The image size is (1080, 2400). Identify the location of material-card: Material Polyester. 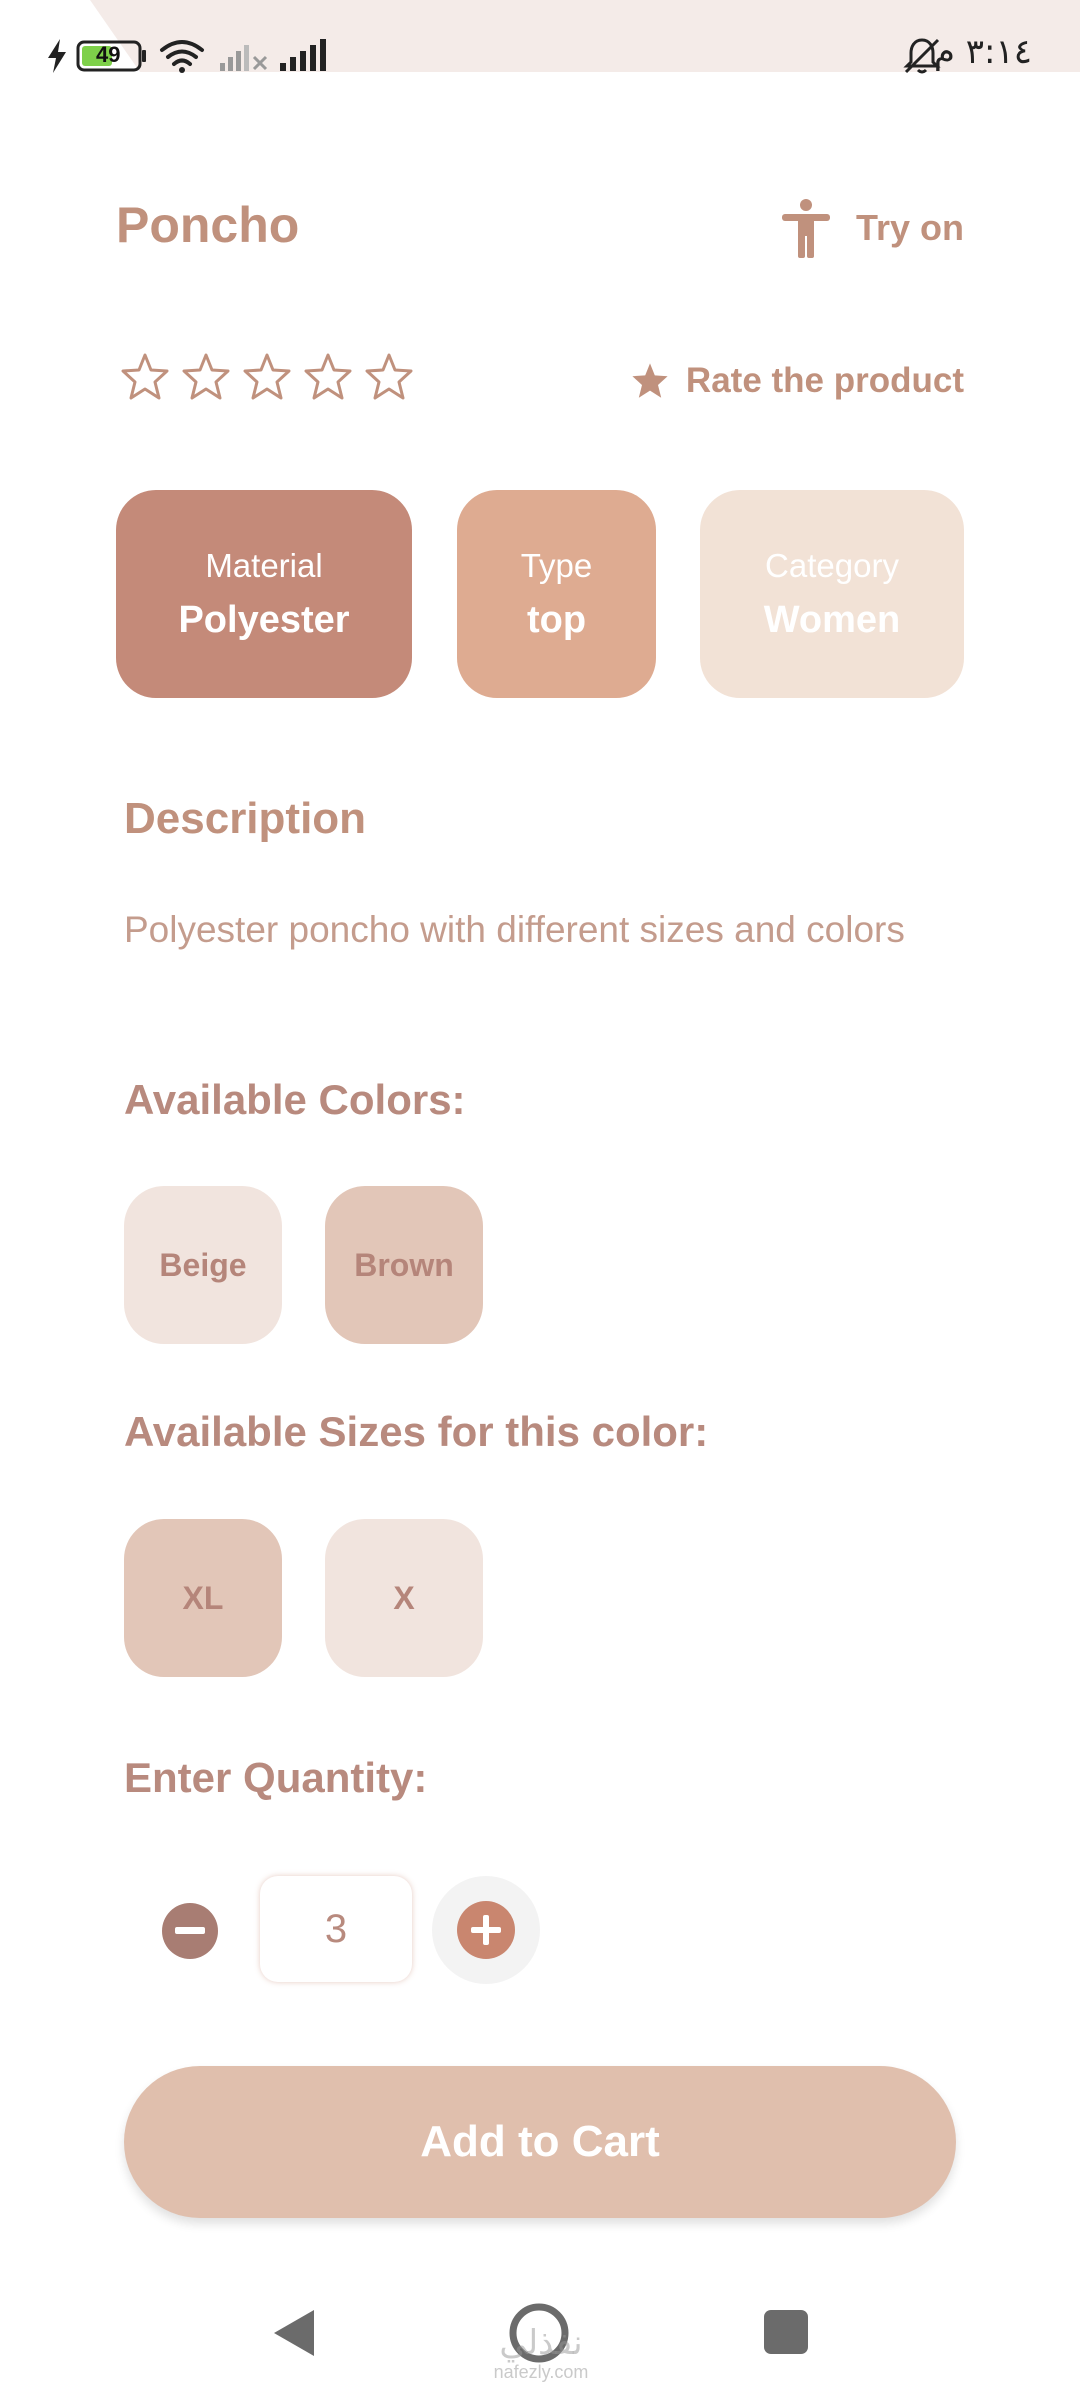
(264, 594).